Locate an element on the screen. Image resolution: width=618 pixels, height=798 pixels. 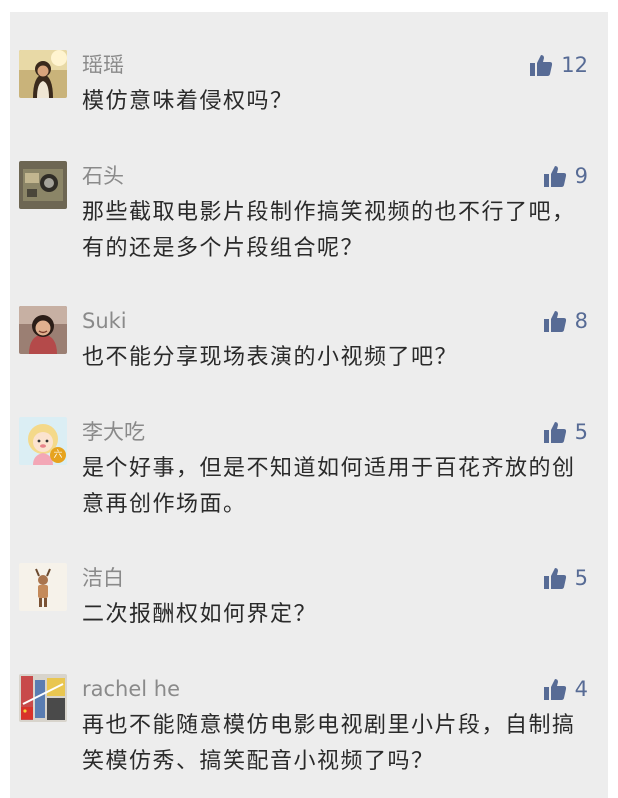
comment-text: 是个好事，但是不知道如何适用于百花齐放的创意再创作场面。 is located at coordinates (329, 486).